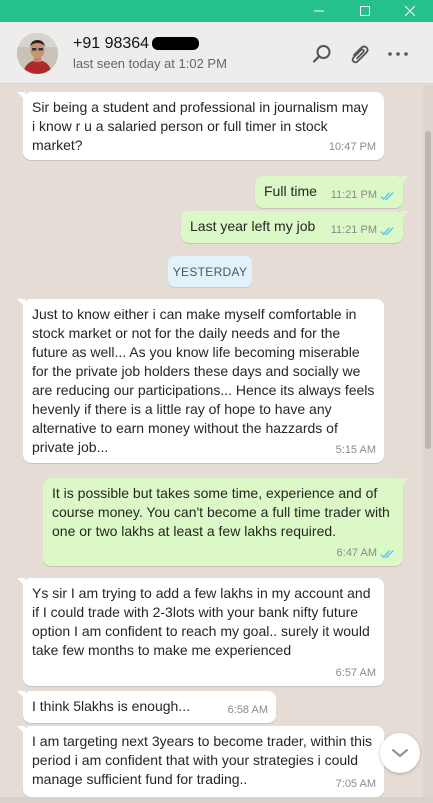 Image resolution: width=433 pixels, height=803 pixels. I want to click on last-seen-status: last seen today at 1:02 PM, so click(150, 63).